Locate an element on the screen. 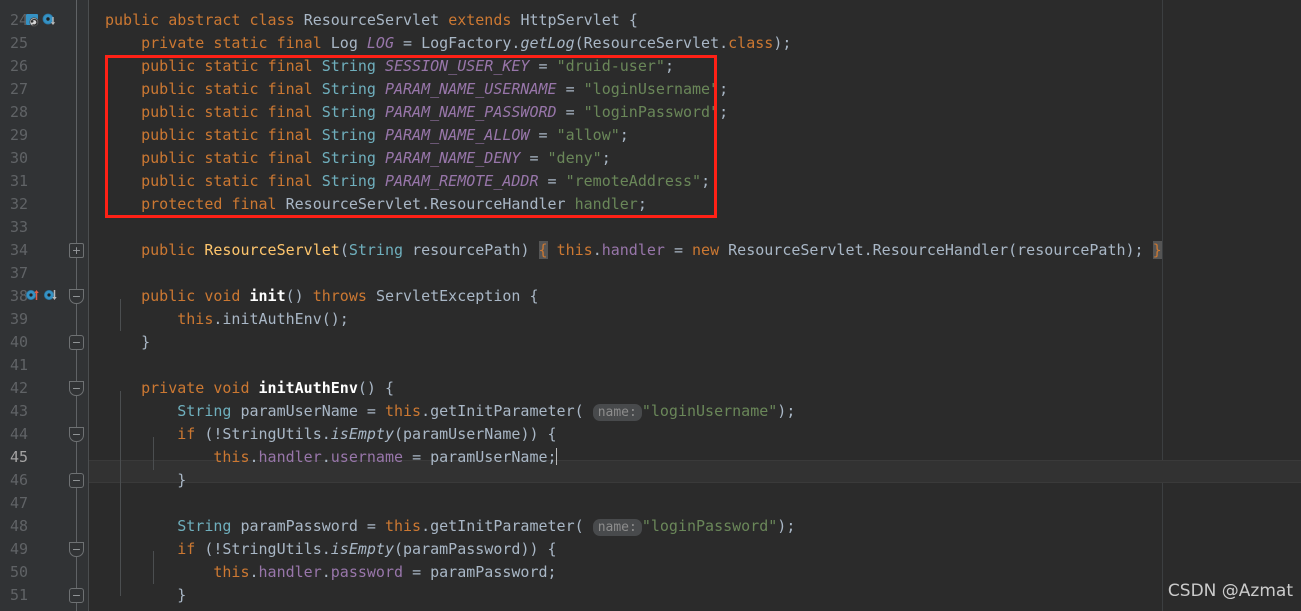  fold-marker-line-42: − is located at coordinates (76, 388).